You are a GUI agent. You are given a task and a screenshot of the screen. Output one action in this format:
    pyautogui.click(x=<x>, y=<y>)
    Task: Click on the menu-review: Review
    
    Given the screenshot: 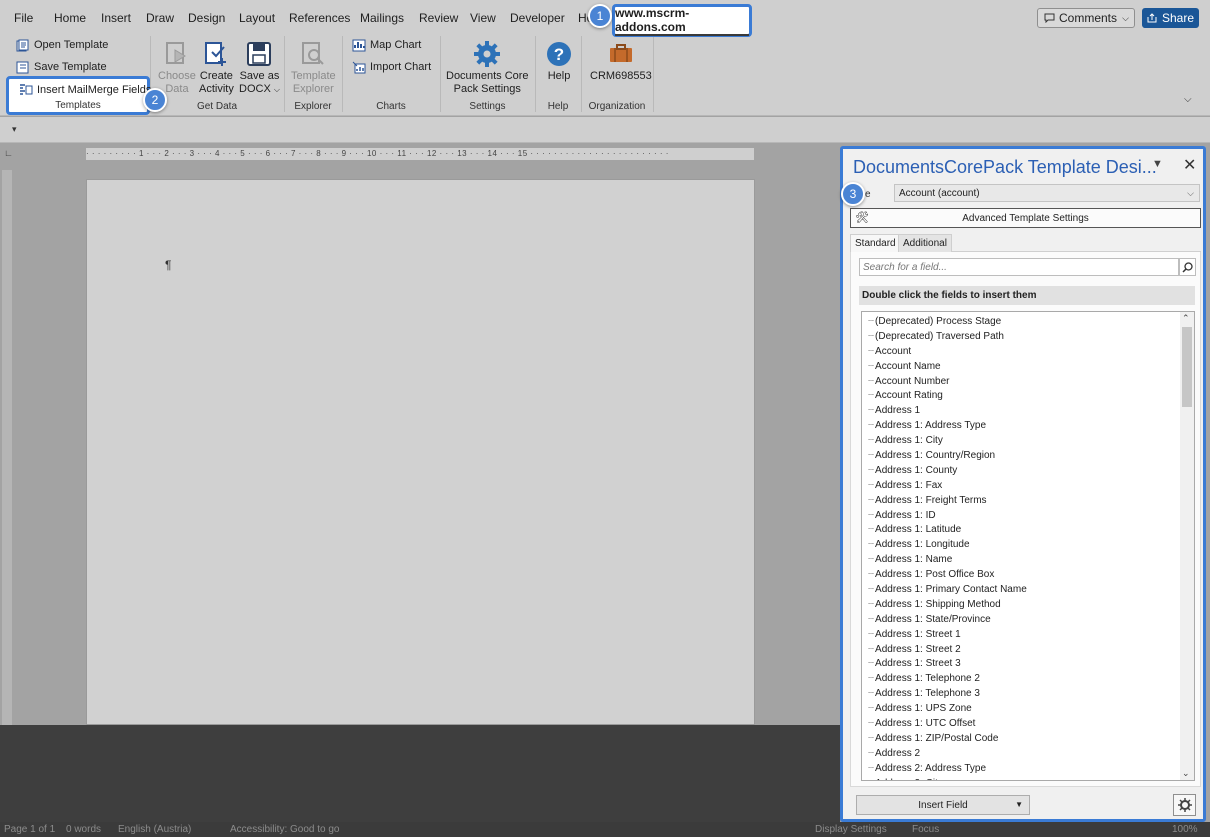 What is the action you would take?
    pyautogui.click(x=438, y=18)
    